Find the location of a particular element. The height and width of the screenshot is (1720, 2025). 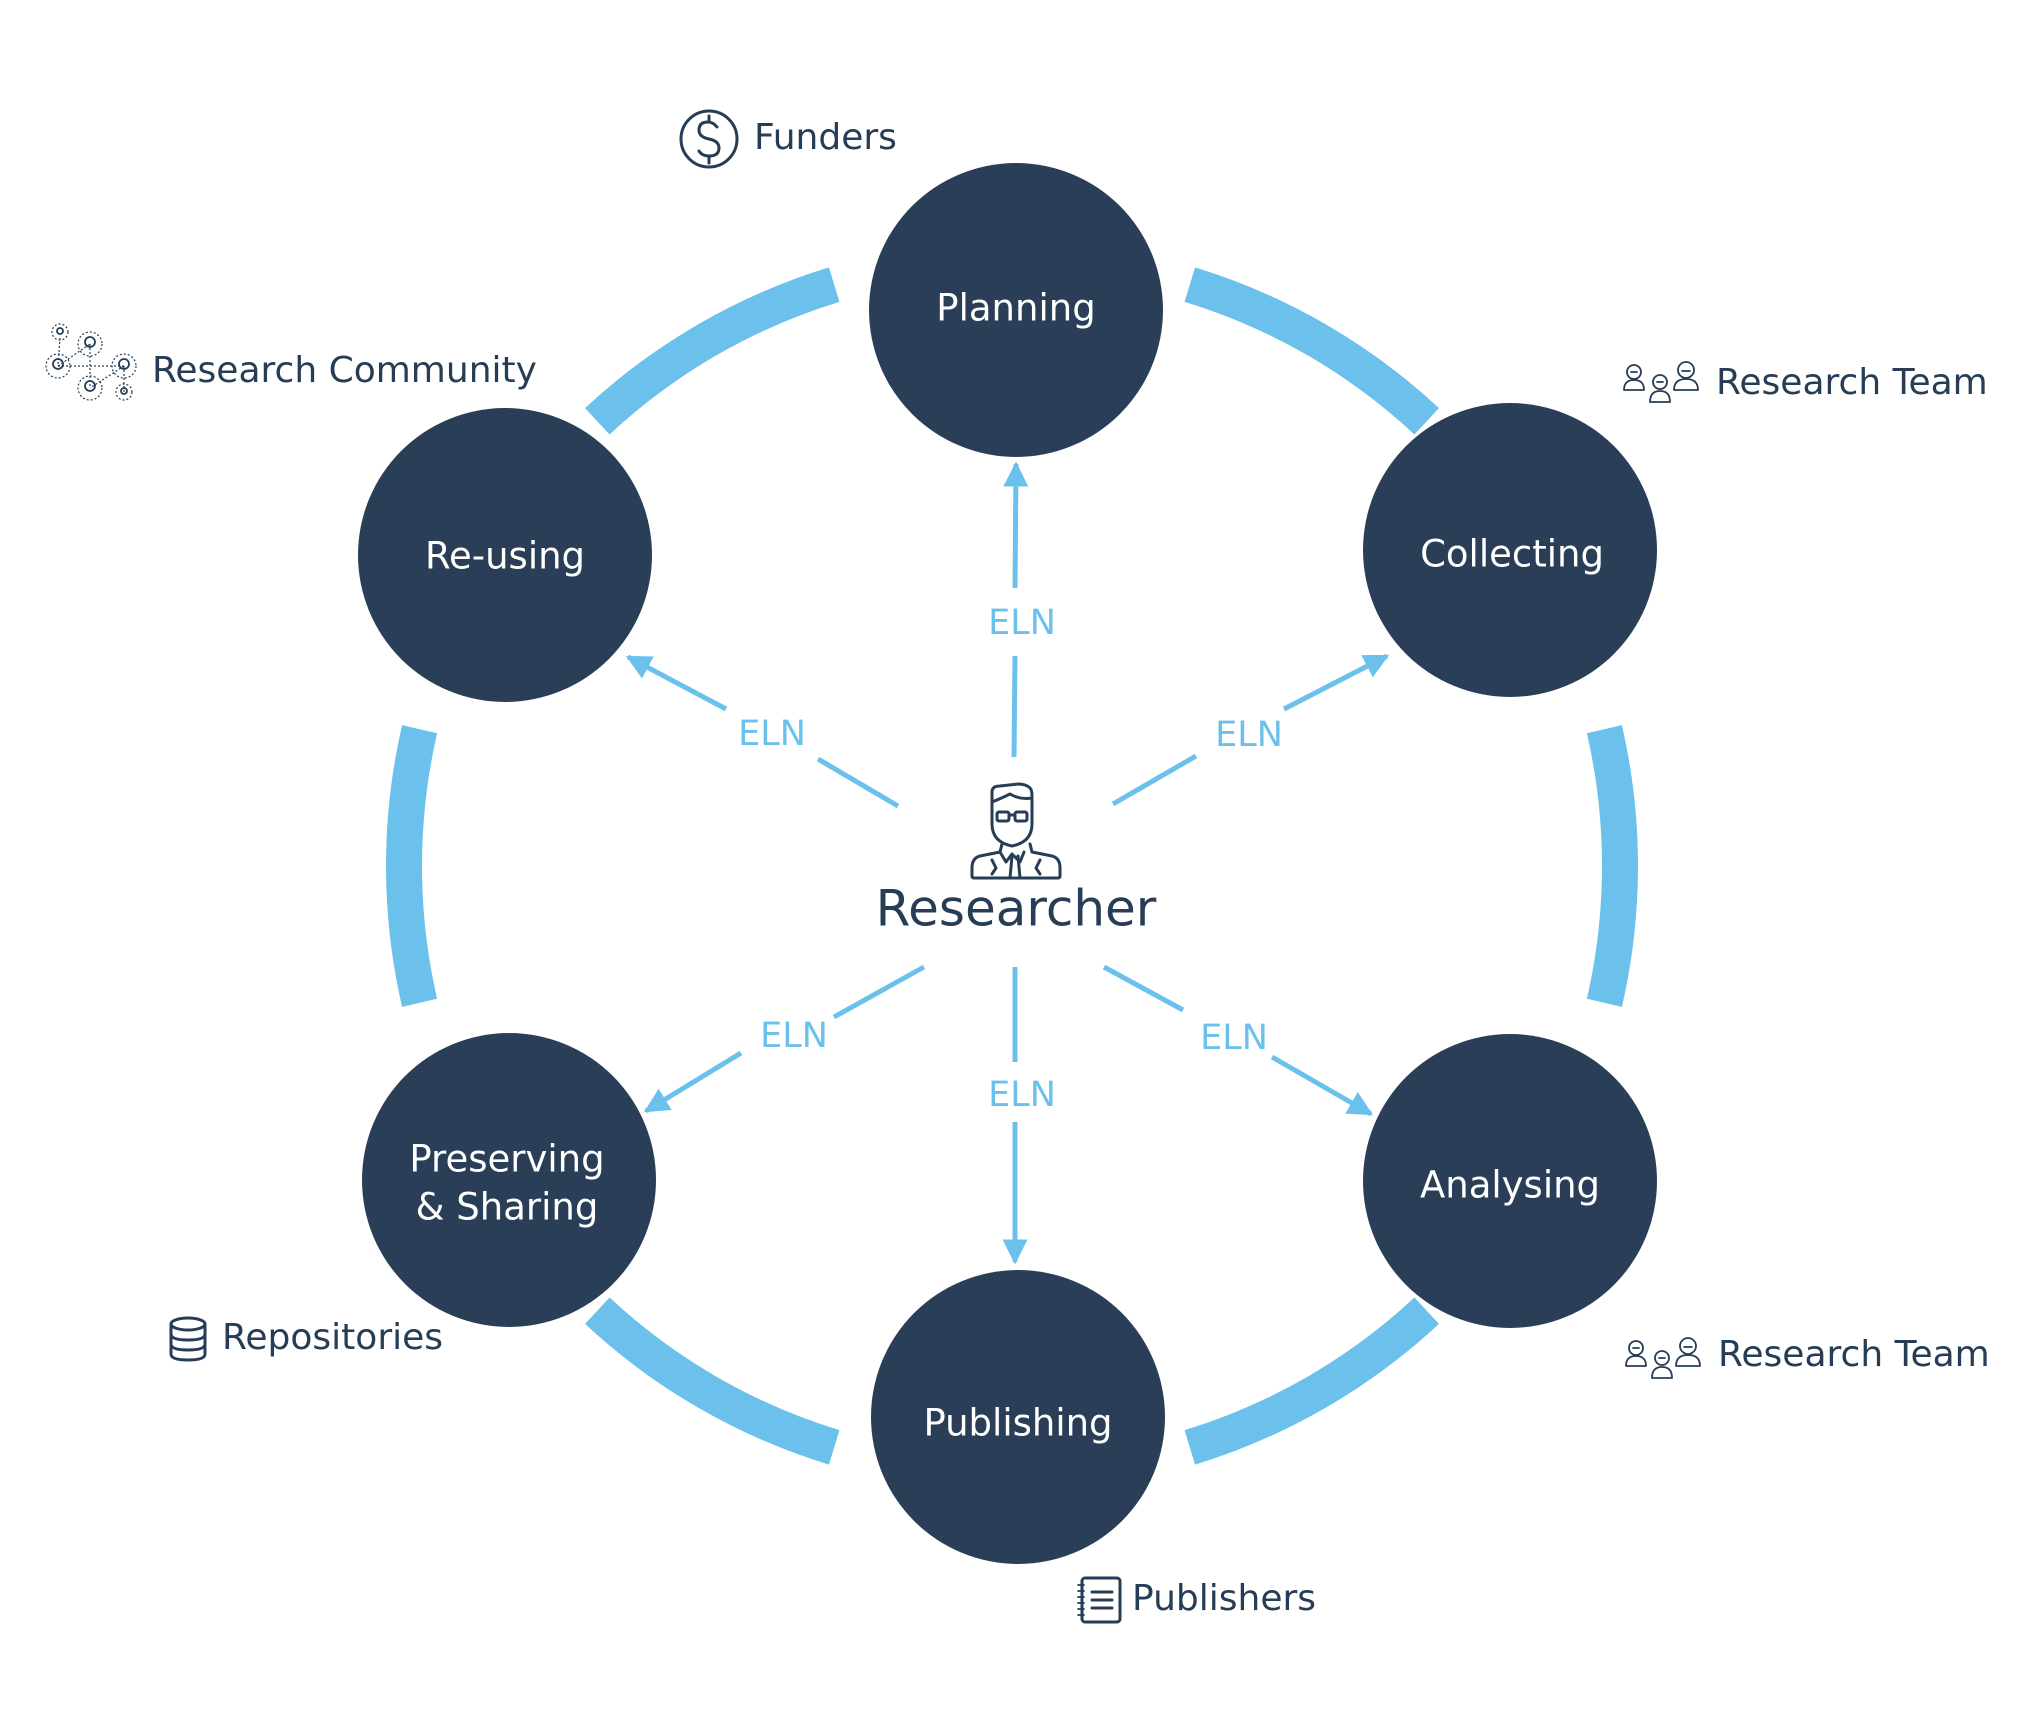

researcher-label: Researcher is located at coordinates (1016, 909).